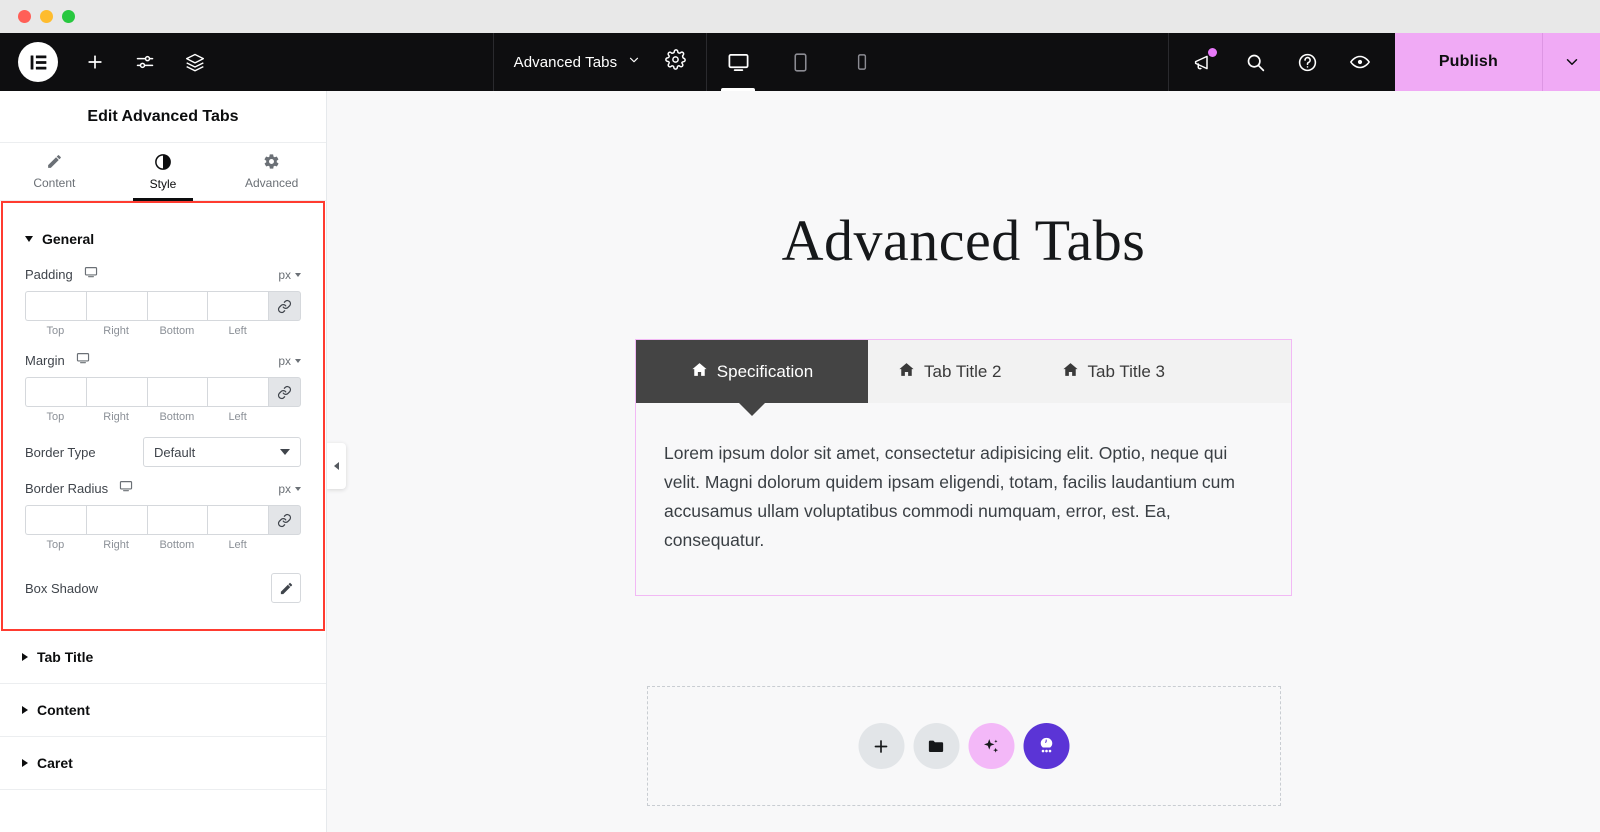 The image size is (1600, 832). Describe the element at coordinates (284, 520) in the screenshot. I see `border-radius-link-icon` at that location.